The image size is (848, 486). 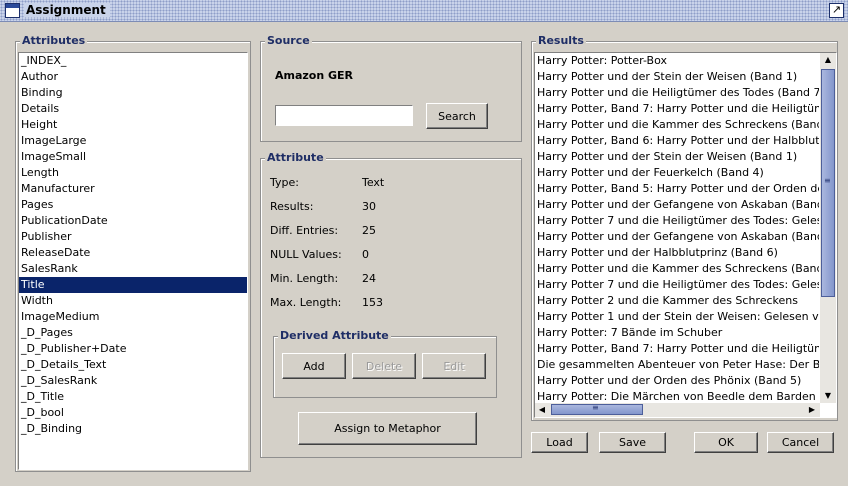 I want to click on attribute-list-item: _D_Publisher+Date, so click(x=133, y=349).